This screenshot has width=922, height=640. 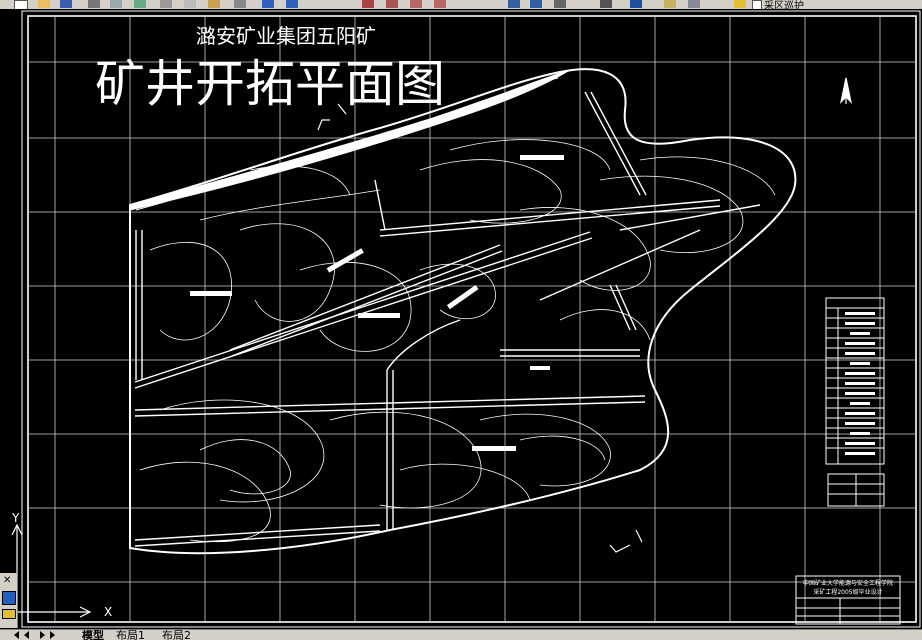 I want to click on first-tab-icon, so click(x=16, y=635).